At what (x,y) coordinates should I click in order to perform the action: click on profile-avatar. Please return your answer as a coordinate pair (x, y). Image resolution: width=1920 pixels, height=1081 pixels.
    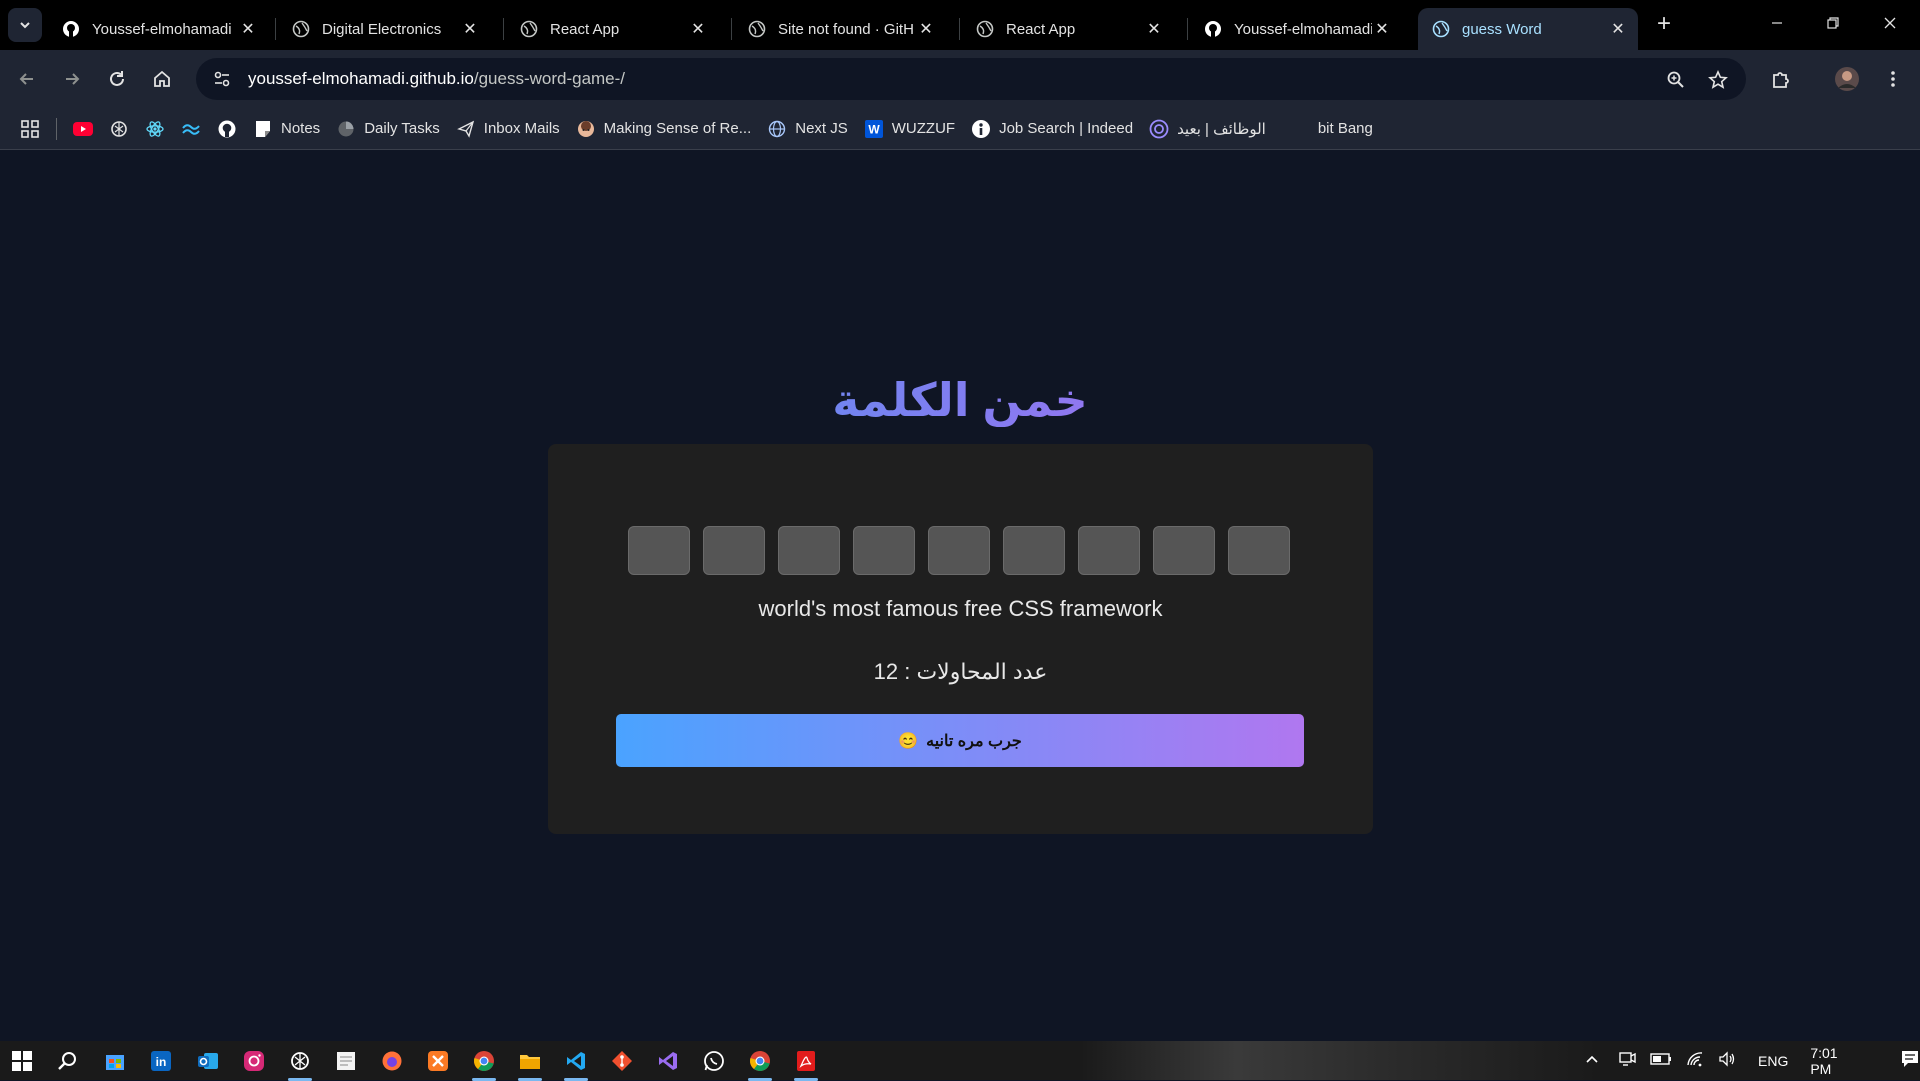
    Looking at the image, I should click on (1847, 79).